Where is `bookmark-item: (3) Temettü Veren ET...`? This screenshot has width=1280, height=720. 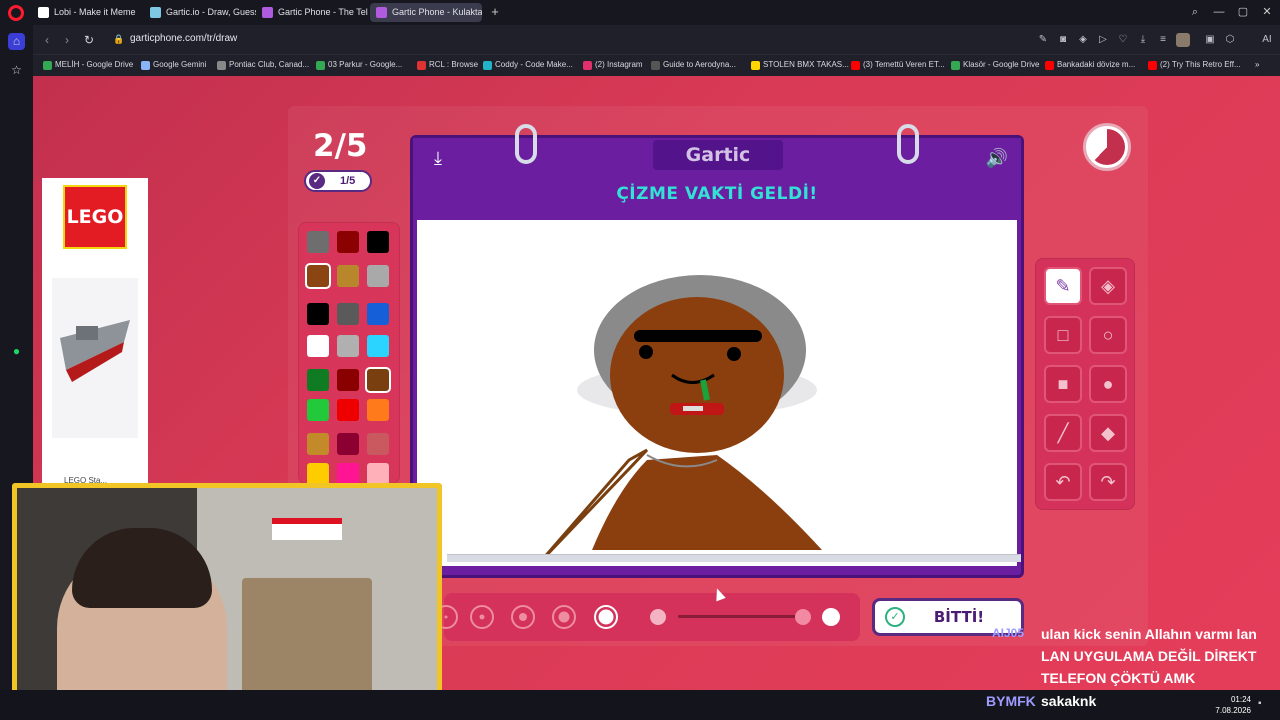
bookmark-item: (3) Temettü Veren ET... is located at coordinates (898, 65).